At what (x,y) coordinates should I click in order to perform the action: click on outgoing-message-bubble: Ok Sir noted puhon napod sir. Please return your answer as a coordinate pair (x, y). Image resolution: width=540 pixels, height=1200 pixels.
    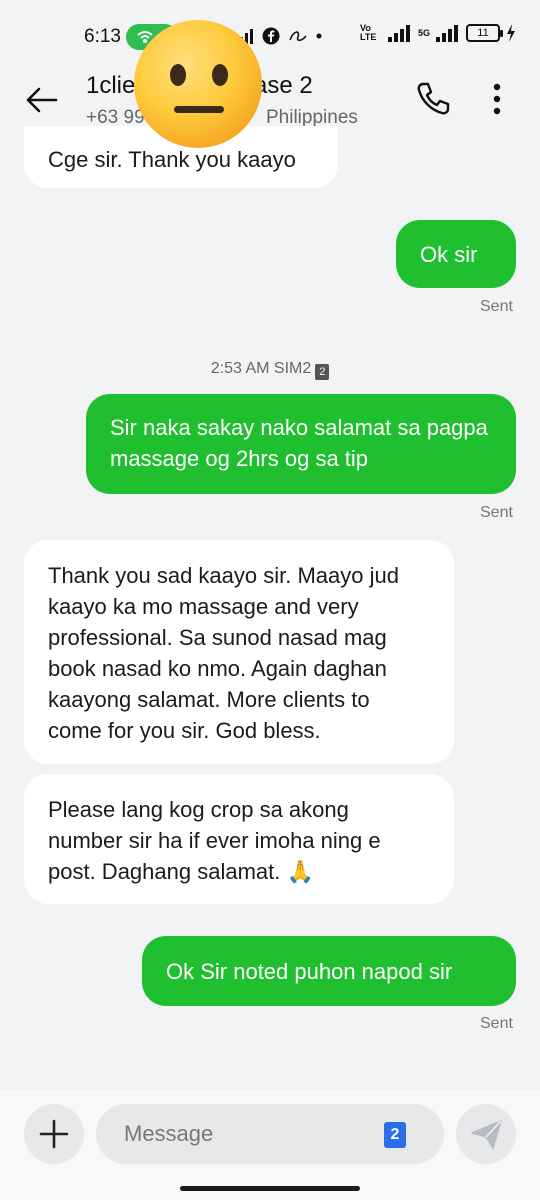
    Looking at the image, I should click on (329, 971).